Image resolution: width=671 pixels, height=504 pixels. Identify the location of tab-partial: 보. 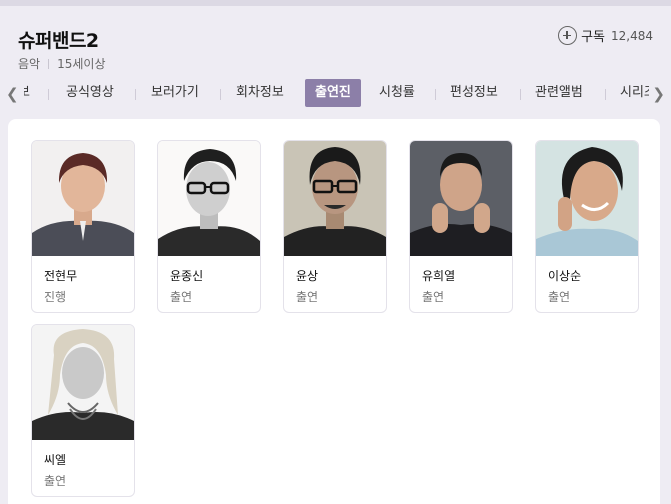
(32, 93).